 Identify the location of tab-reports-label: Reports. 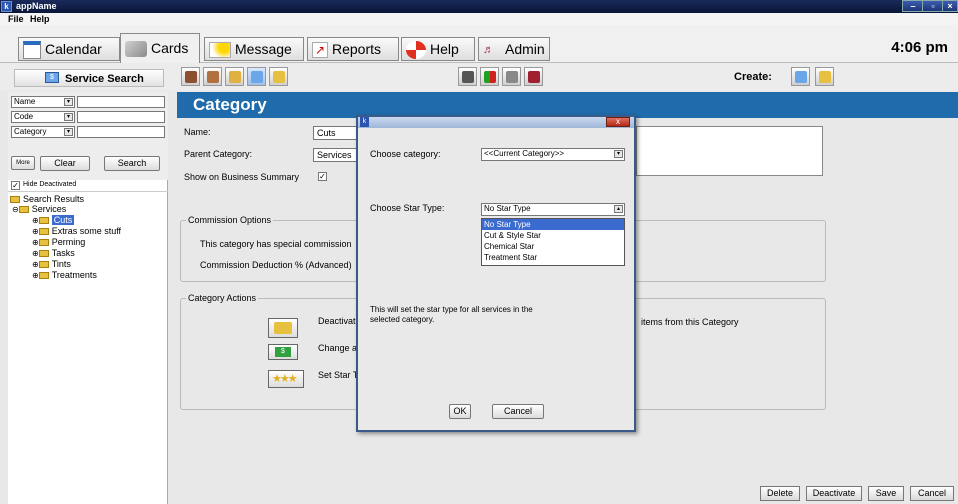
(357, 49).